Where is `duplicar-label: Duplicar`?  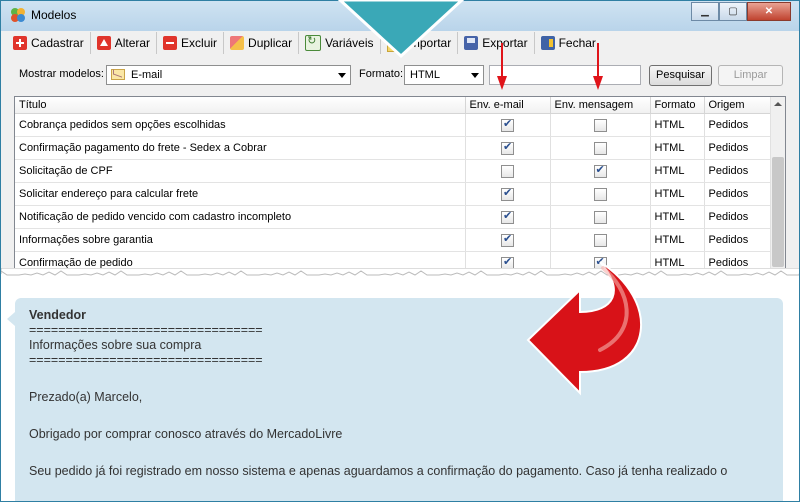 duplicar-label: Duplicar is located at coordinates (270, 43).